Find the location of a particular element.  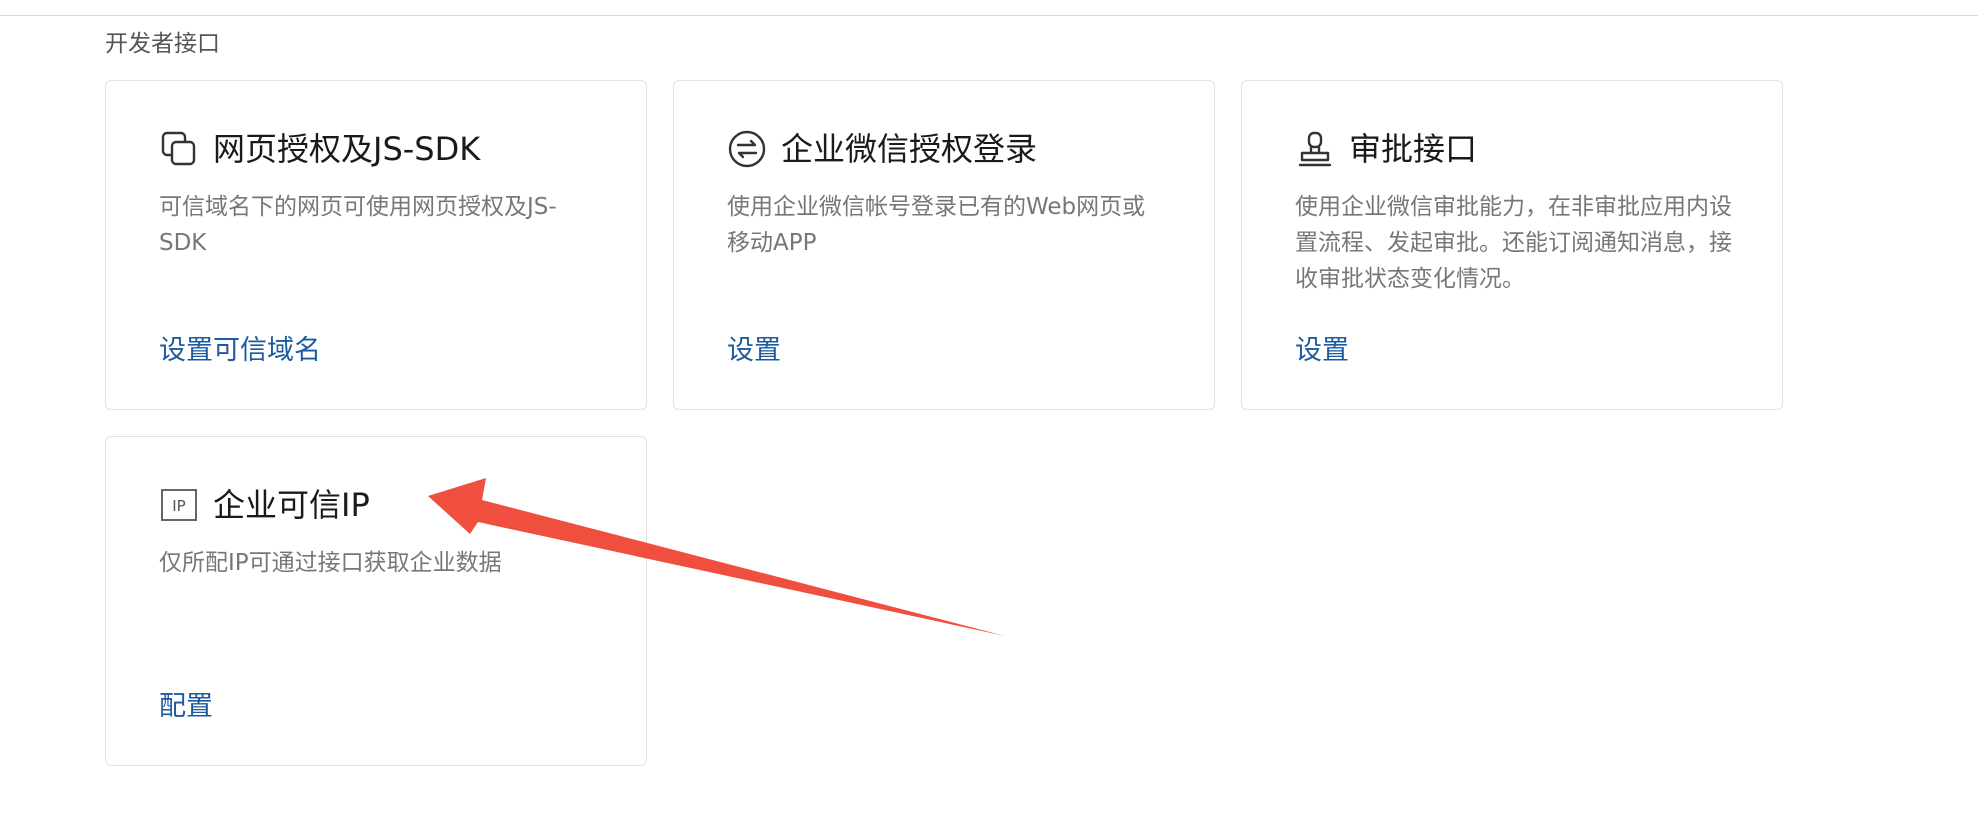

card-header: 企业微信授权登录 is located at coordinates (882, 149).